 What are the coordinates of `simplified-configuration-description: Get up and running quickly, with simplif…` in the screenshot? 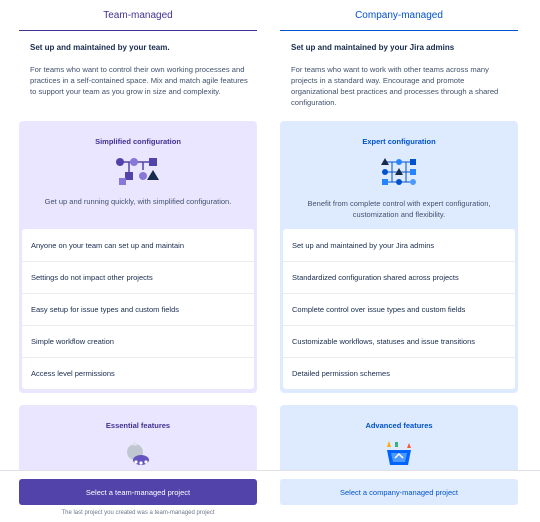 It's located at (138, 201).